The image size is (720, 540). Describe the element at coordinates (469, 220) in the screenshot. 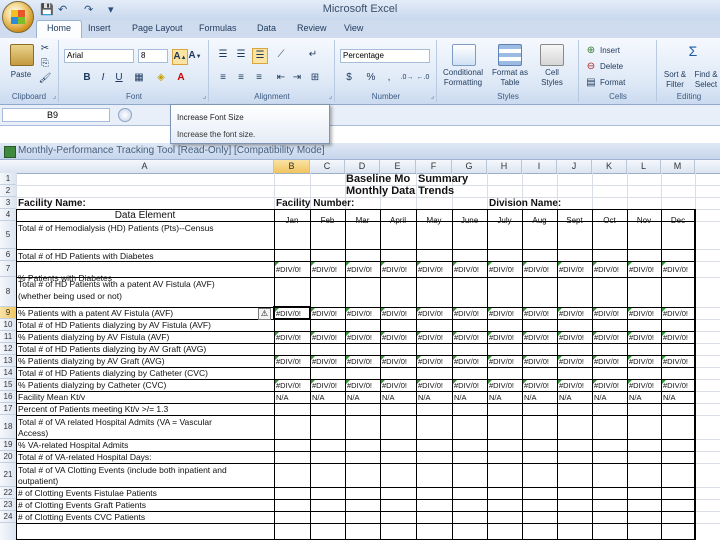

I see `month-header-june: June` at that location.